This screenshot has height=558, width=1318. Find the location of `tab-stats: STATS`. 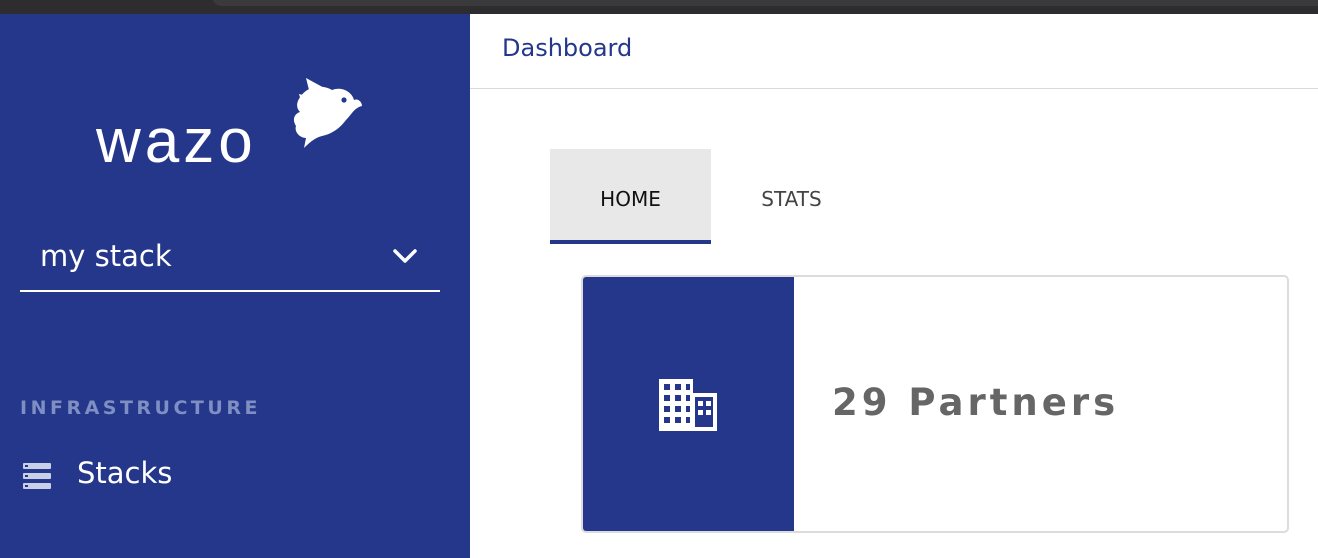

tab-stats: STATS is located at coordinates (791, 196).